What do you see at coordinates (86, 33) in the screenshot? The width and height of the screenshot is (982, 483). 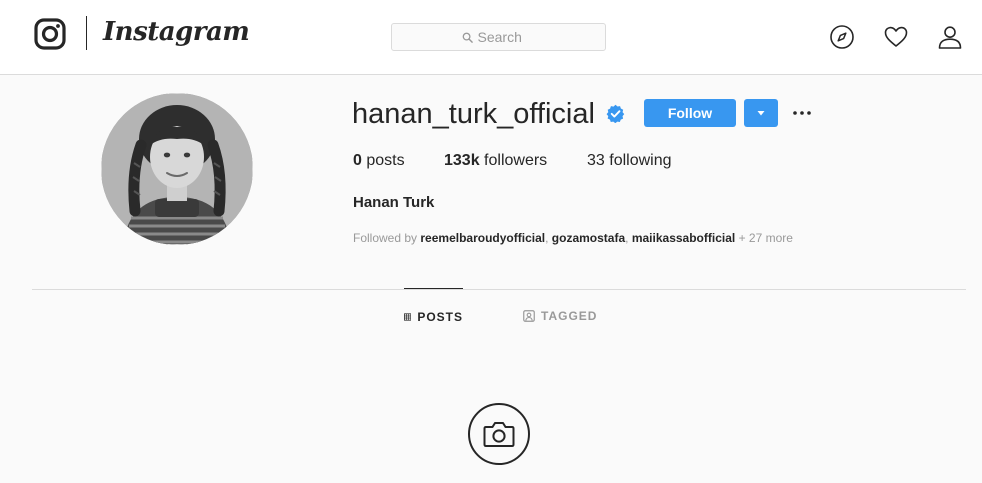 I see `logo-divider` at bounding box center [86, 33].